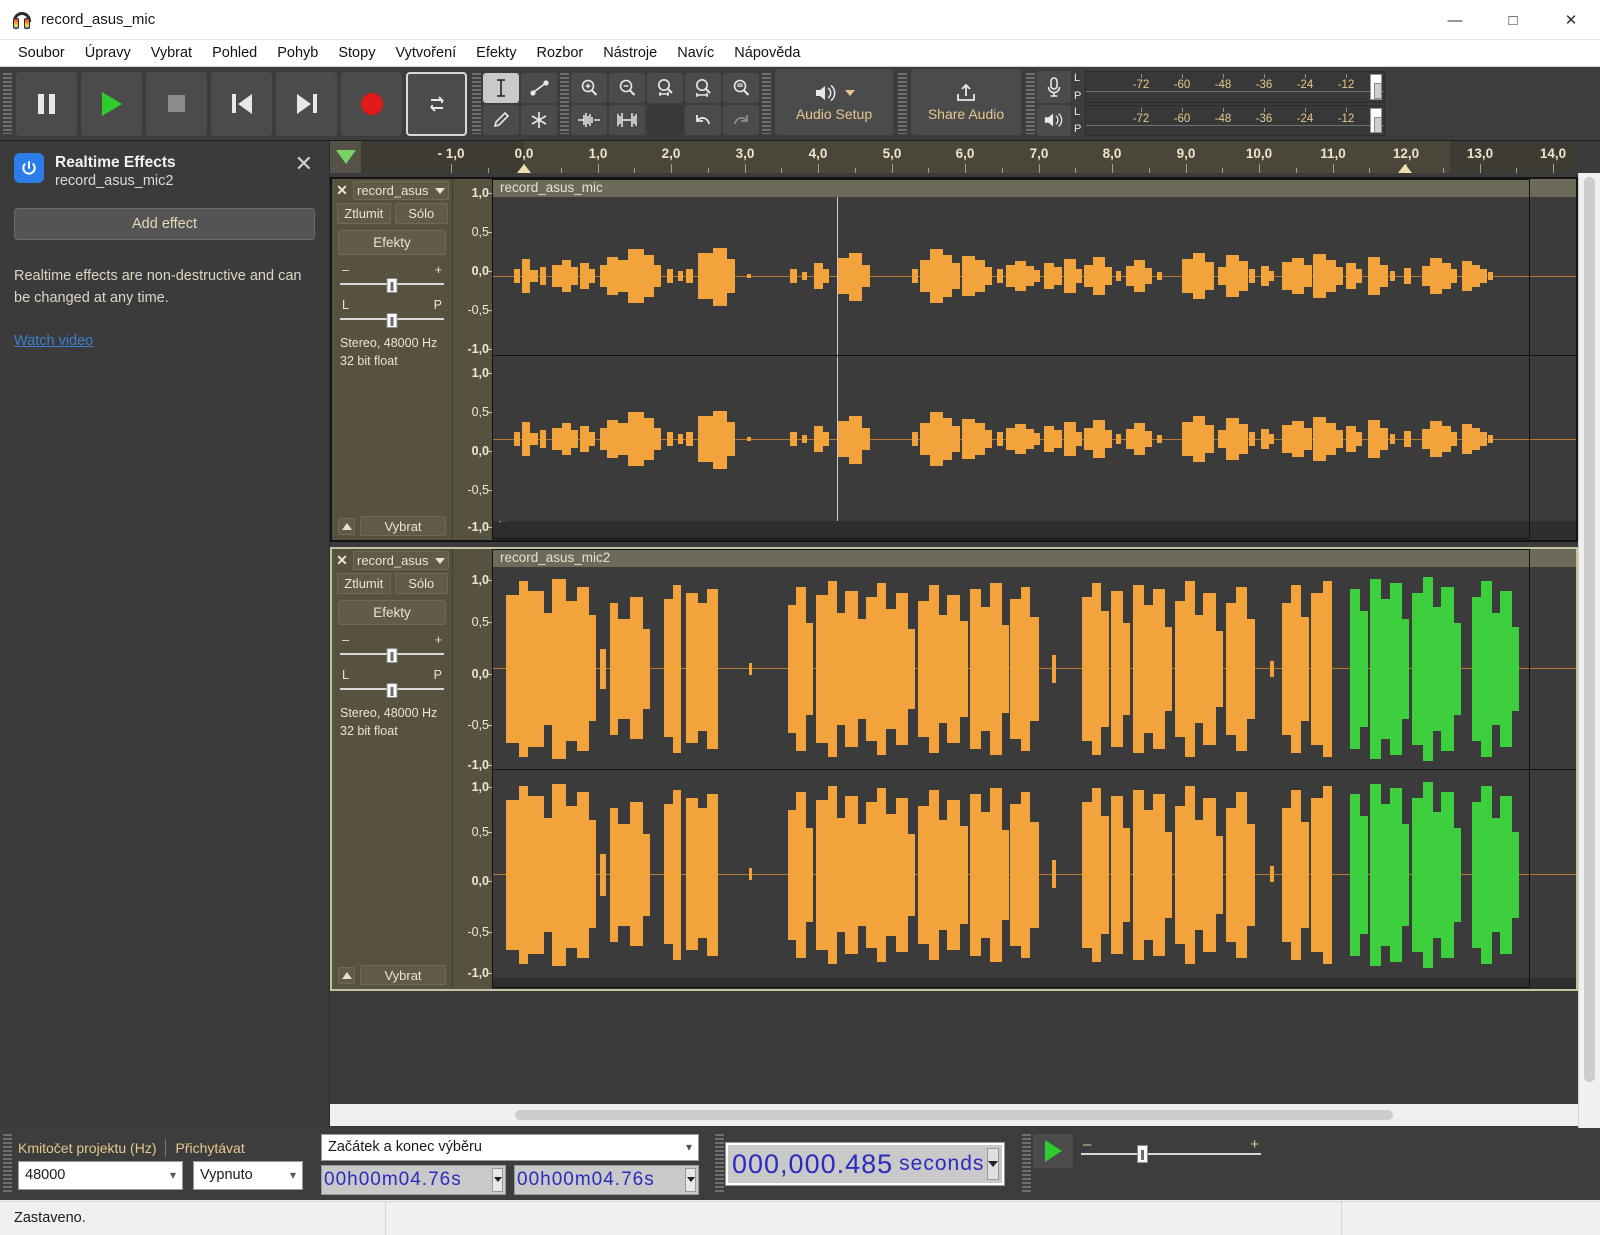  I want to click on trim-audio-button, so click(589, 119).